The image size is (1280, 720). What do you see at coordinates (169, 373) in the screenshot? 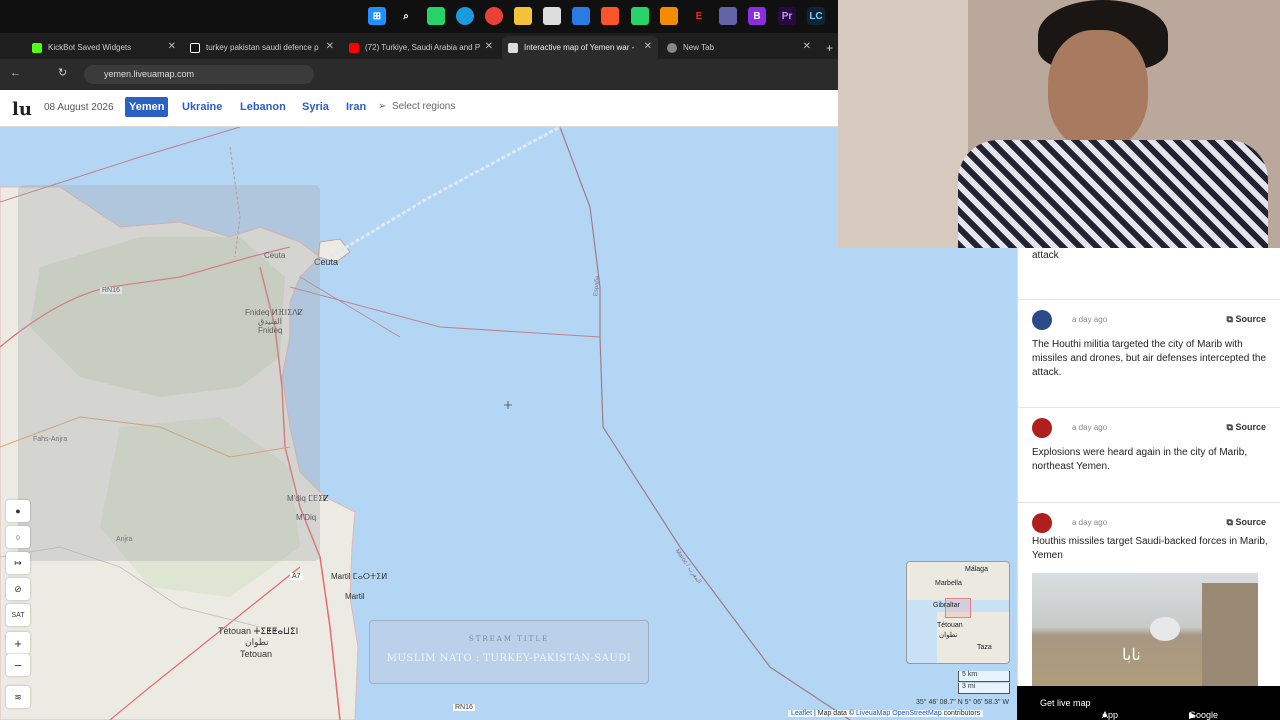
I see `stream-chat-overlay` at bounding box center [169, 373].